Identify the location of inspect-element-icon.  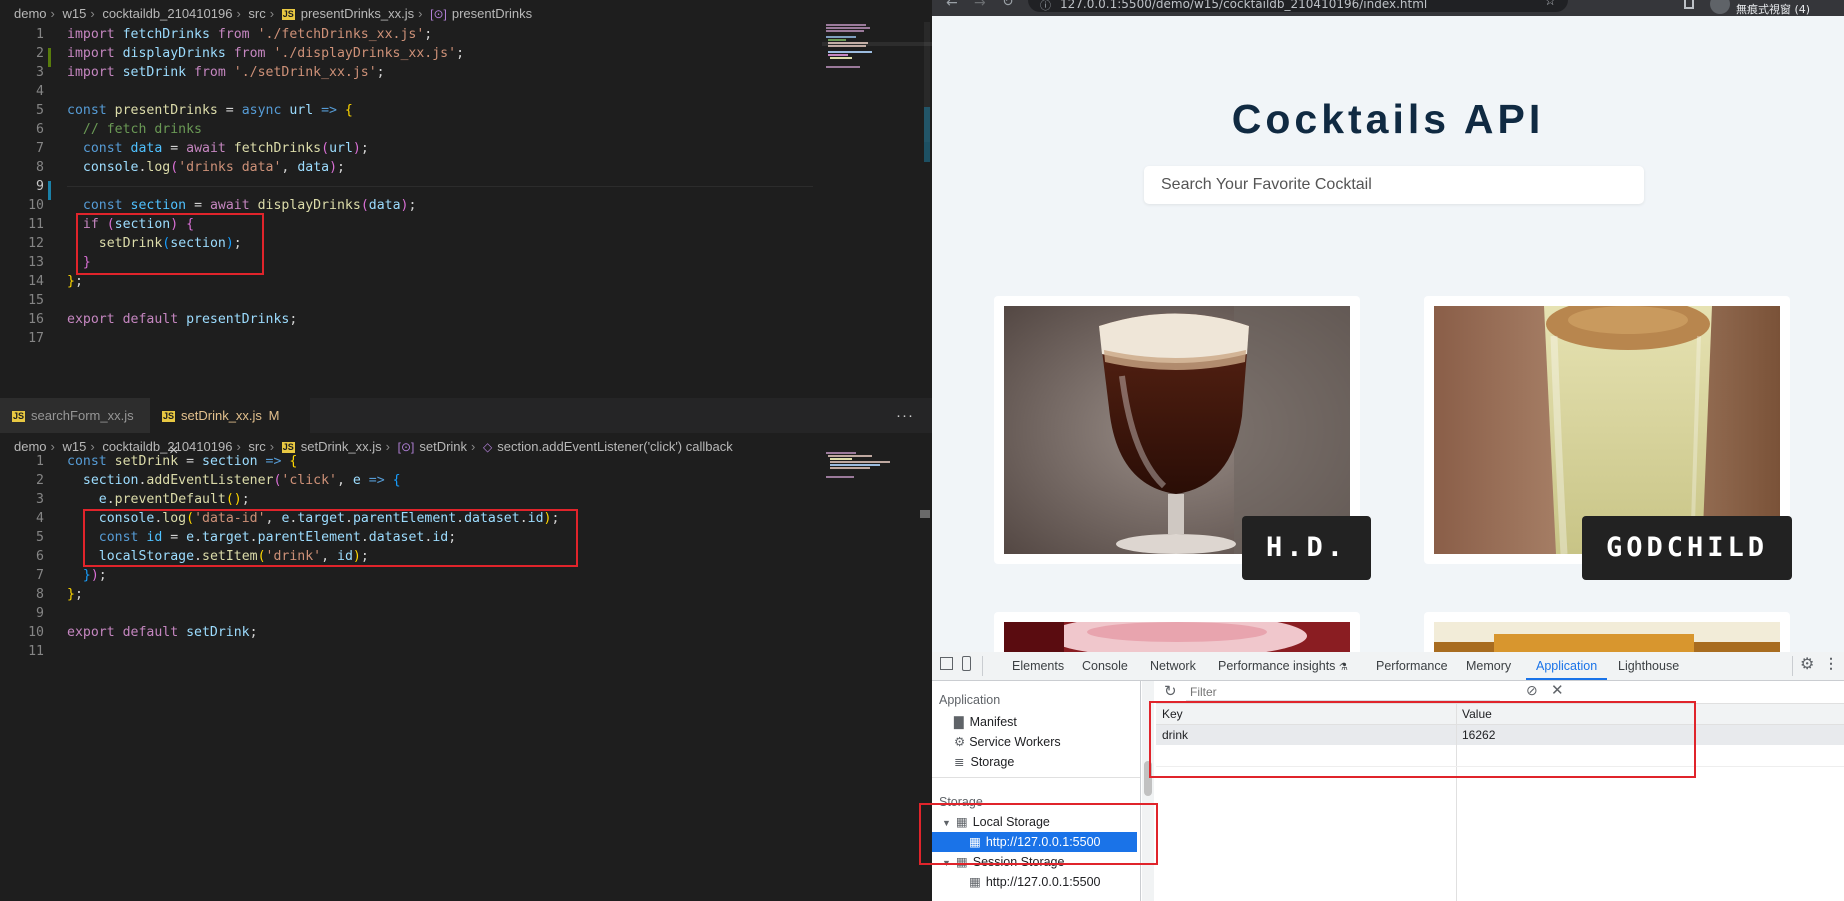
(946, 663).